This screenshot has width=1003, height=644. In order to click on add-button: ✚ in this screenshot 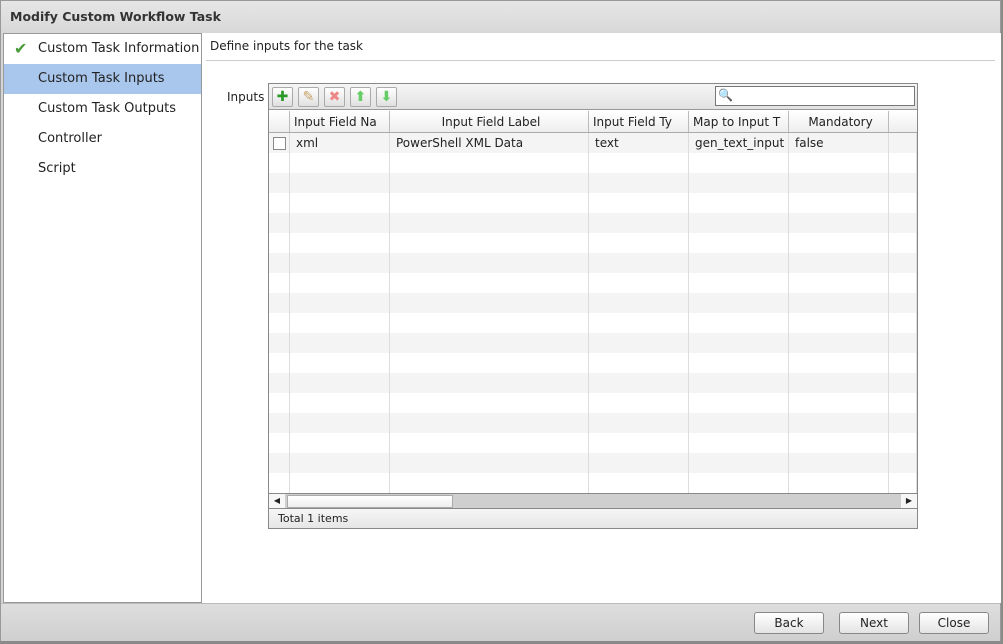, I will do `click(282, 97)`.